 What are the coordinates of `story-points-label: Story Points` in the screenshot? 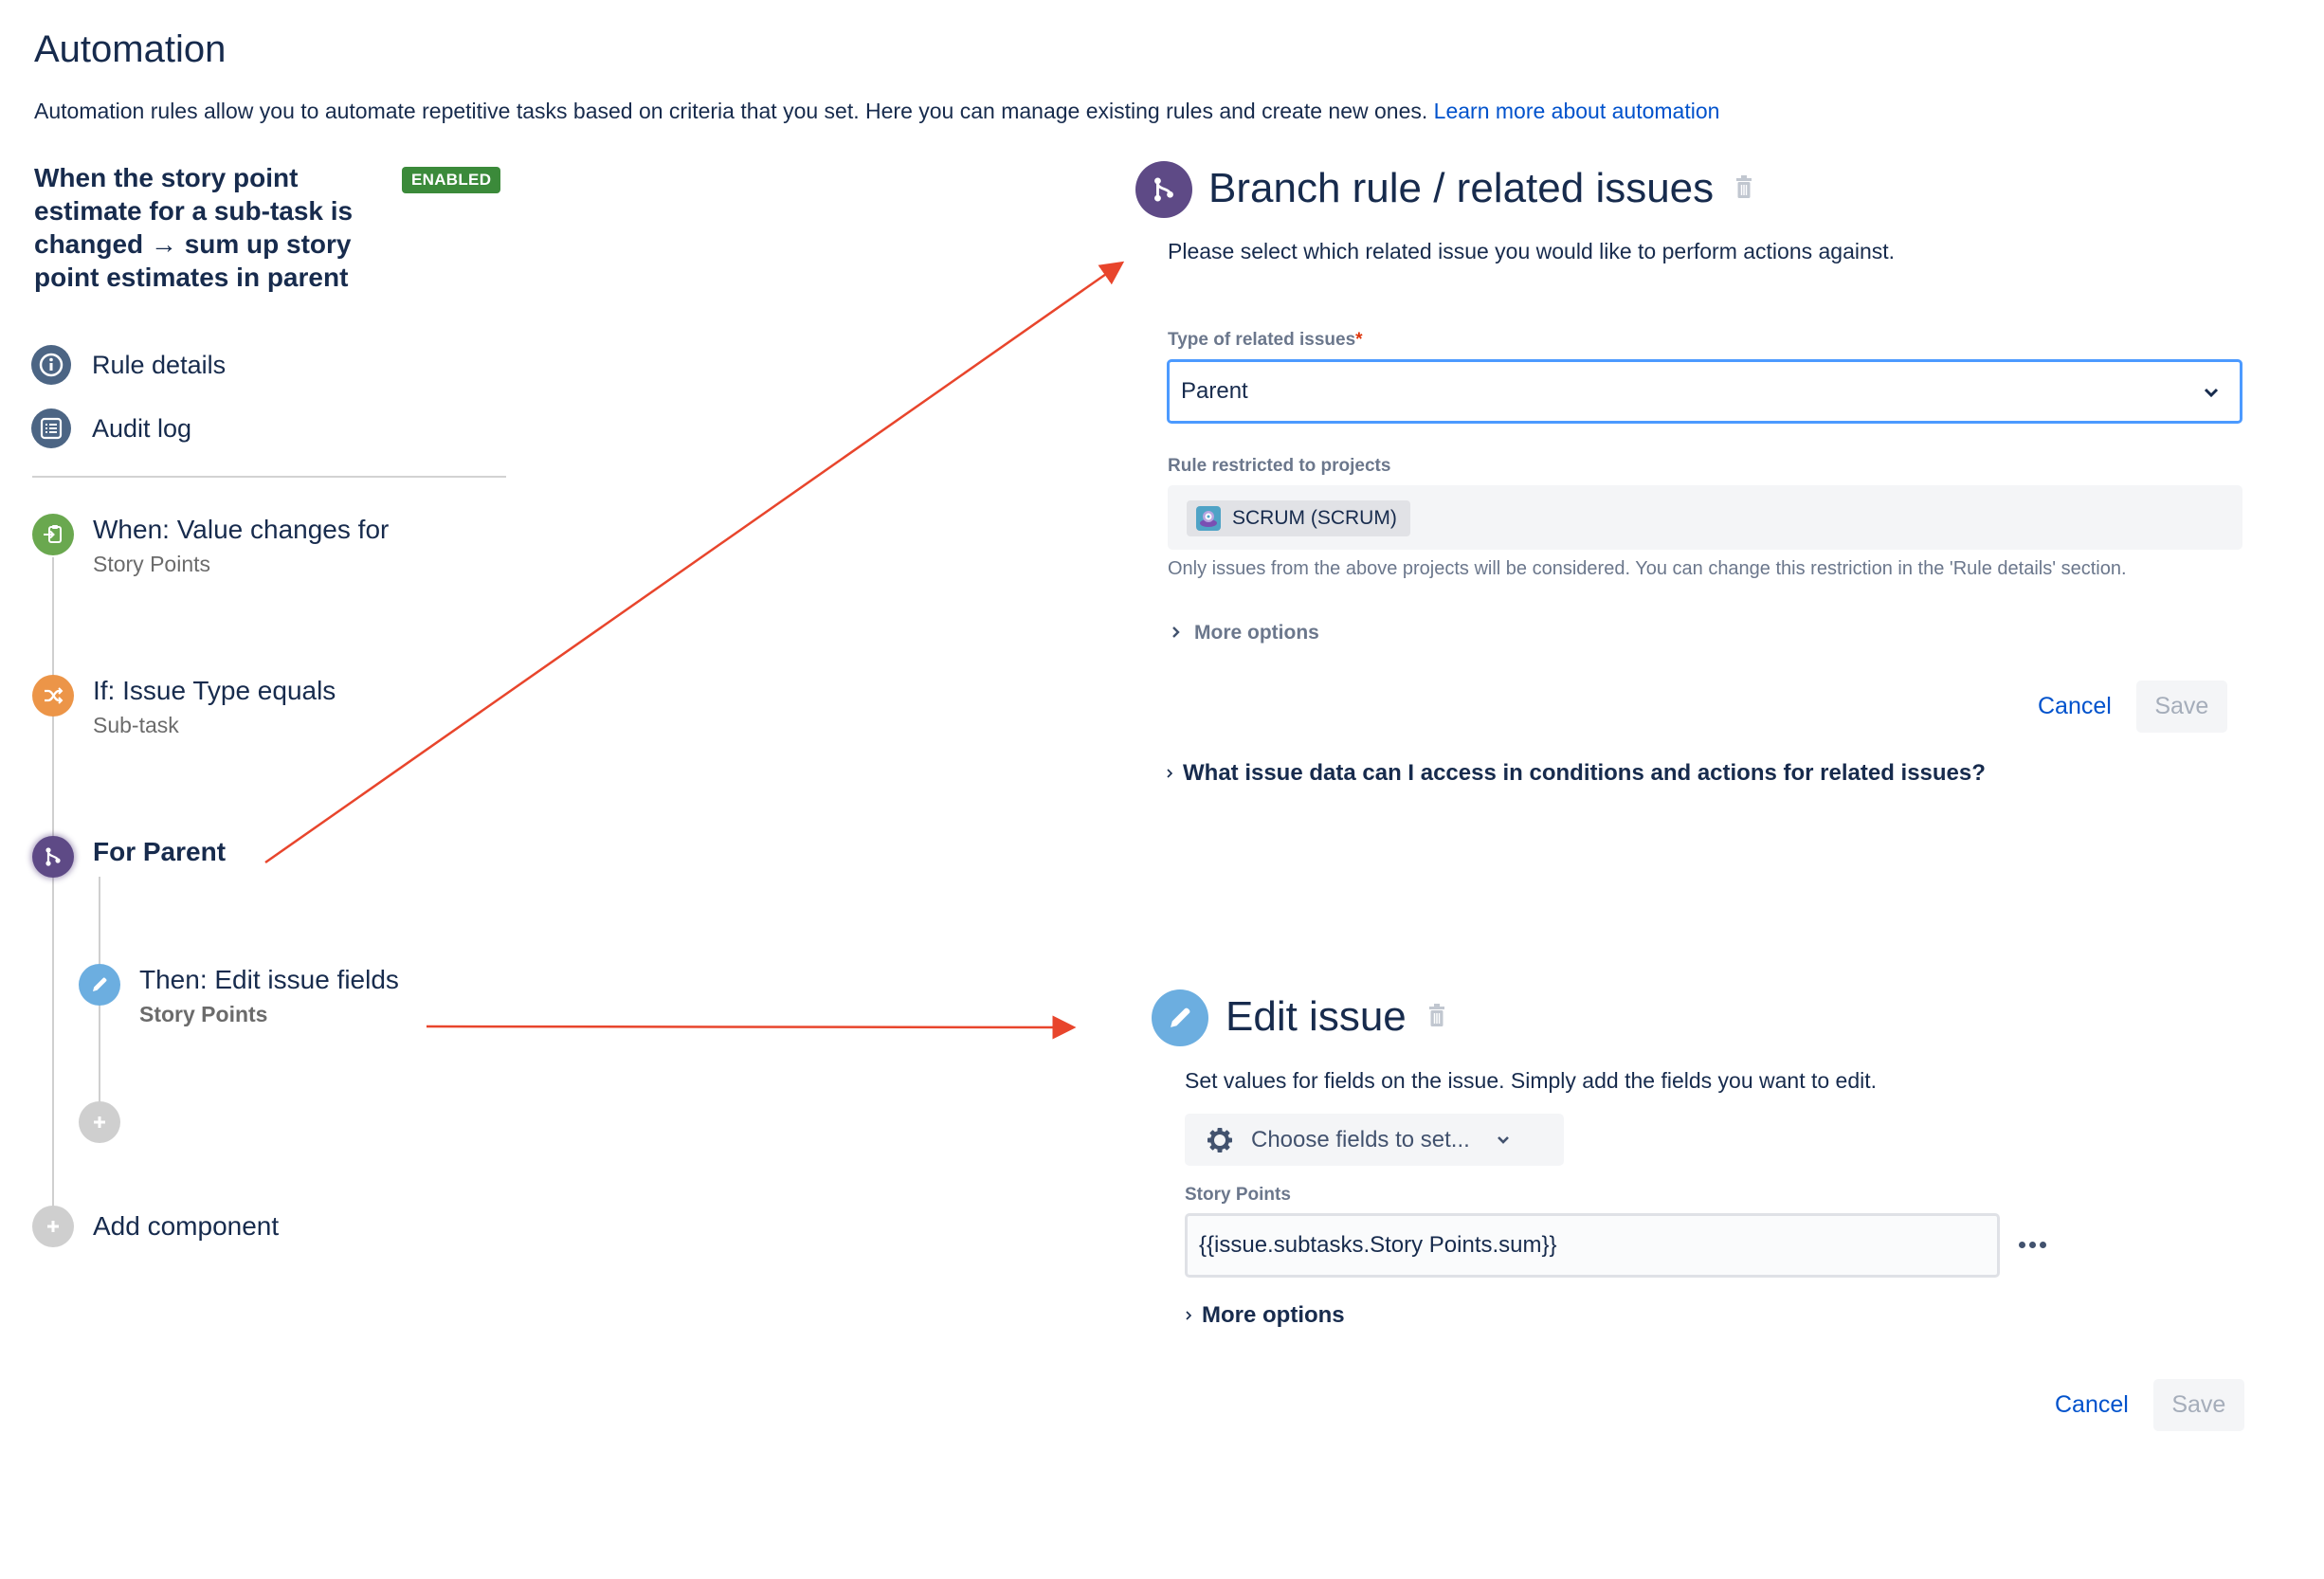 It's located at (1238, 1195).